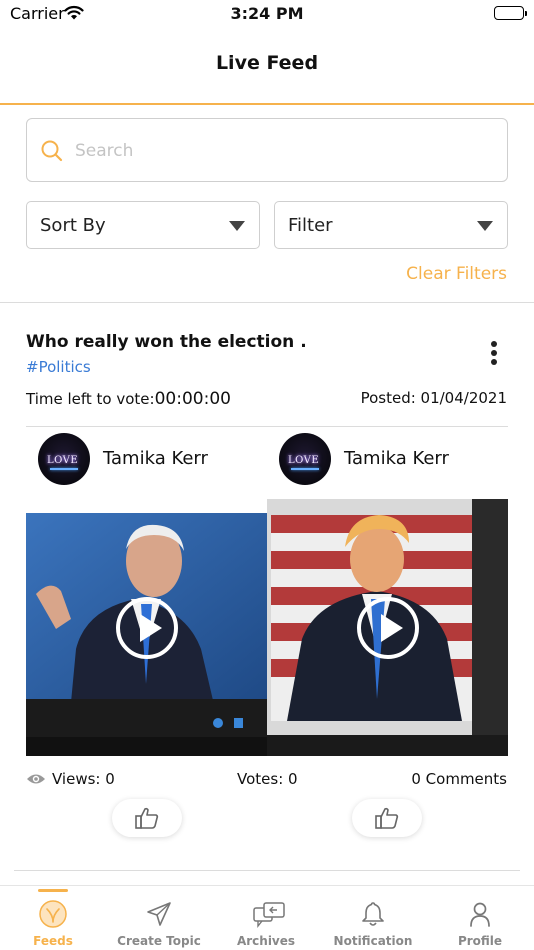  I want to click on section-divider, so click(267, 302).